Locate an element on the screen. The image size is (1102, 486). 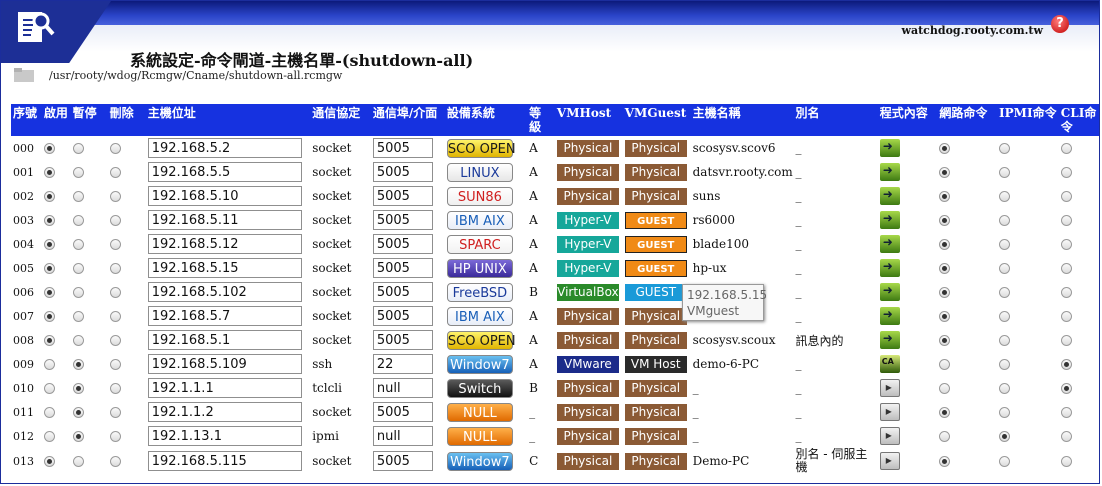
document-search-icon is located at coordinates (35, 27).